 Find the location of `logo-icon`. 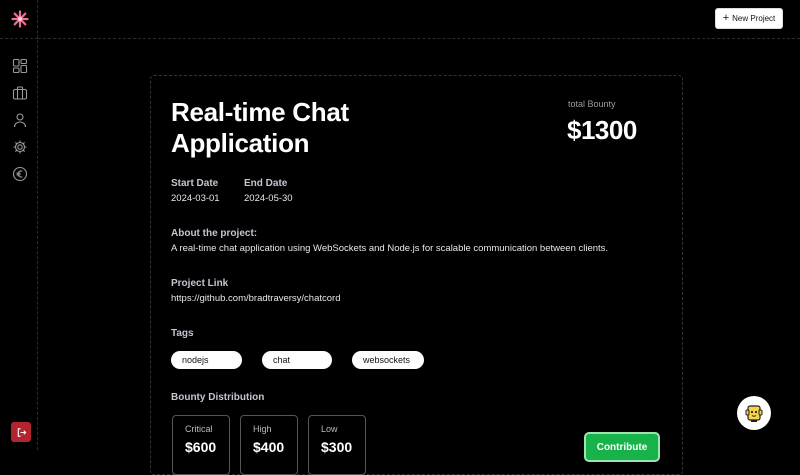

logo-icon is located at coordinates (20, 19).